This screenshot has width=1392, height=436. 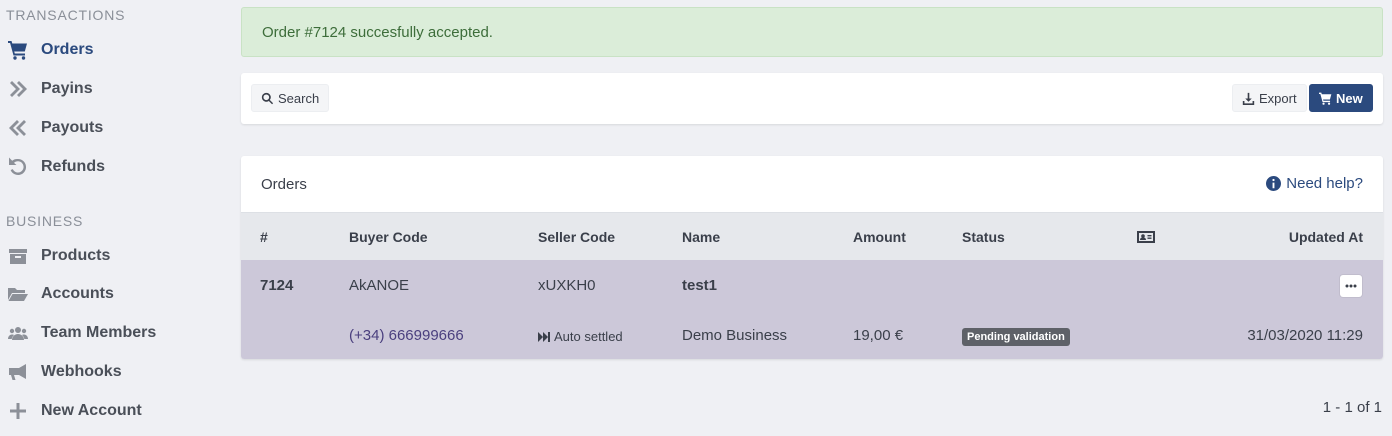 I want to click on sidebar-item-label: Team Members, so click(x=99, y=332).